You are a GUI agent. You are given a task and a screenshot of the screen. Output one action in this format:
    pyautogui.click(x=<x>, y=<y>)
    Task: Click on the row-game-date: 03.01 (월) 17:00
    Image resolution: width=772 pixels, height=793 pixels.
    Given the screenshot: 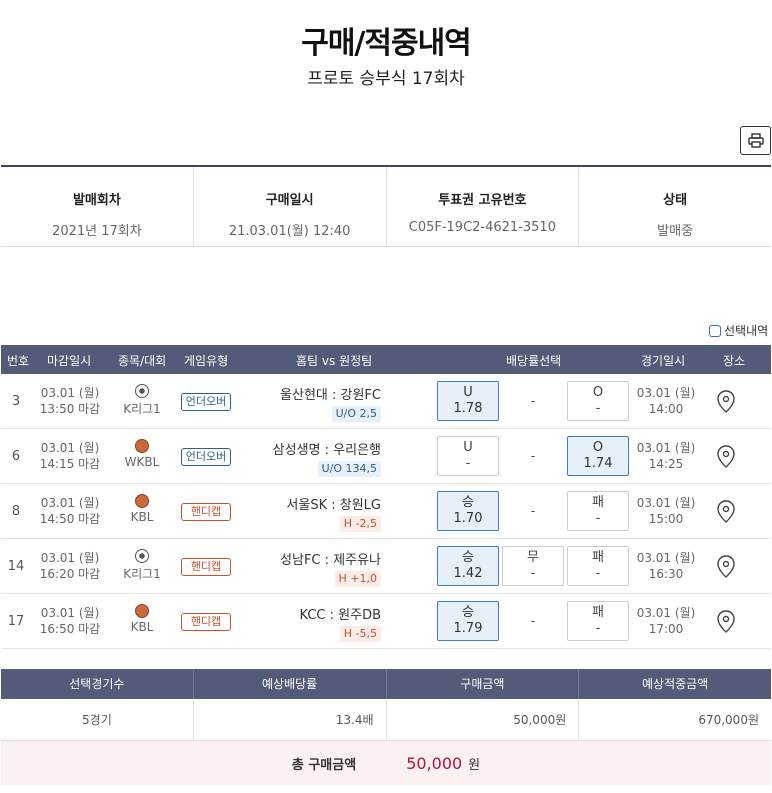 What is the action you would take?
    pyautogui.click(x=666, y=621)
    